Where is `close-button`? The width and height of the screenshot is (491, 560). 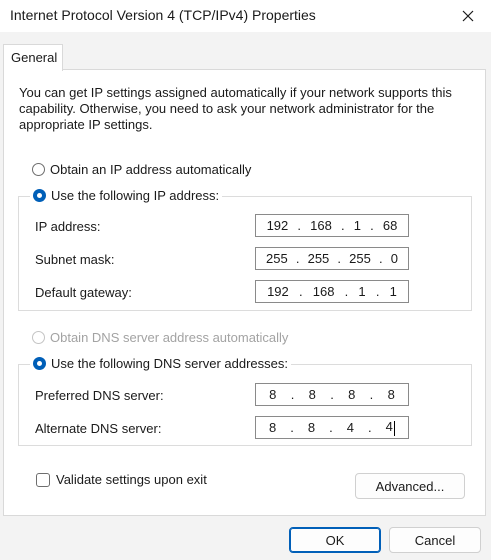 close-button is located at coordinates (468, 16).